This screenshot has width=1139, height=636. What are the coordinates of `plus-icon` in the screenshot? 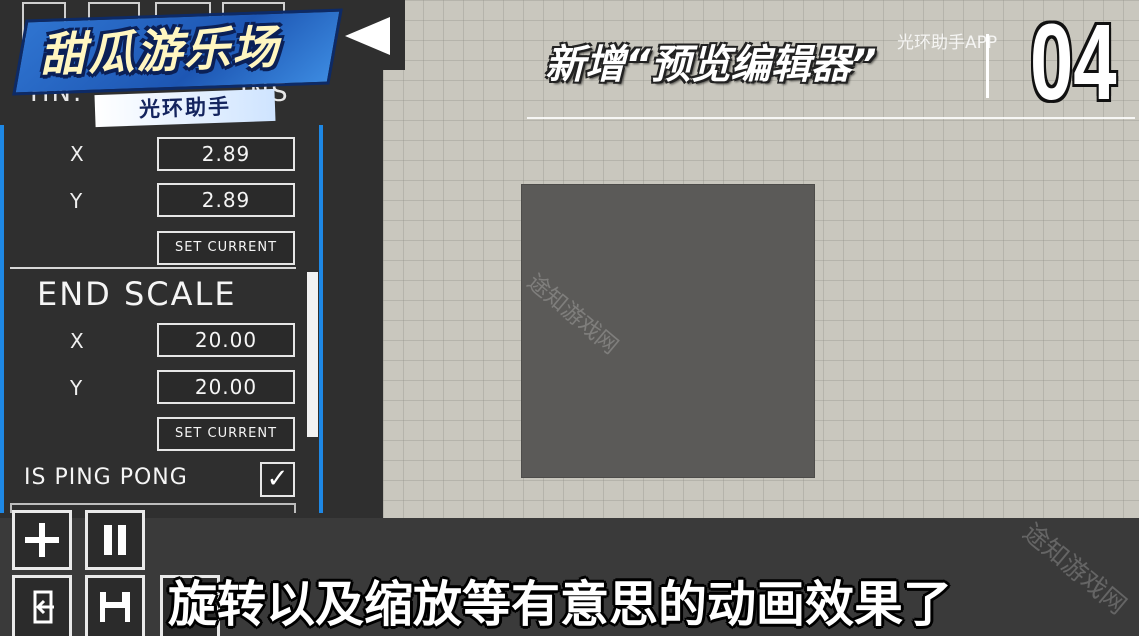 It's located at (42, 540).